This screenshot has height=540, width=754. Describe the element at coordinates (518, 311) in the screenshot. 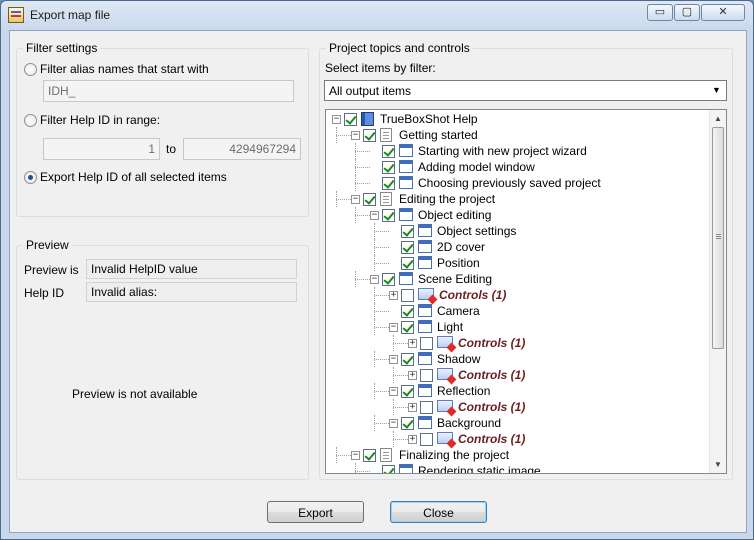

I see `tree-node: Camera` at that location.